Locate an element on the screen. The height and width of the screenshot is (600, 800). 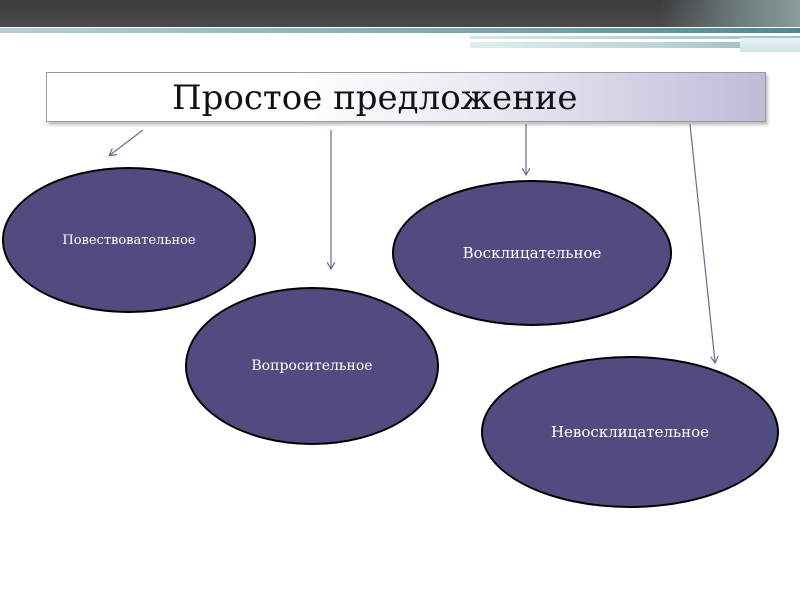
node-non-exclamatory: Невосклицательное is located at coordinates (630, 432).